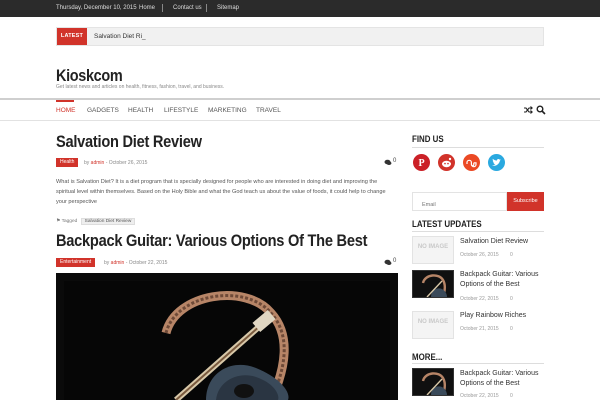 The height and width of the screenshot is (400, 600). What do you see at coordinates (428, 139) in the screenshot?
I see `find-us-heading: FIND US` at bounding box center [428, 139].